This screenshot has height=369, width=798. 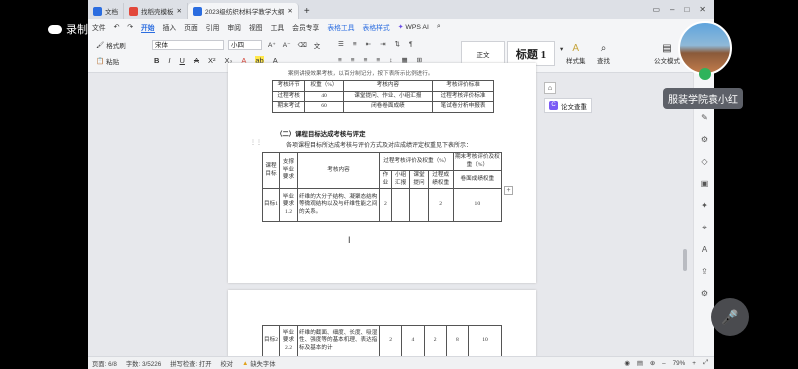 What do you see at coordinates (664, 363) in the screenshot?
I see `zoom-out-icon: –` at bounding box center [664, 363].